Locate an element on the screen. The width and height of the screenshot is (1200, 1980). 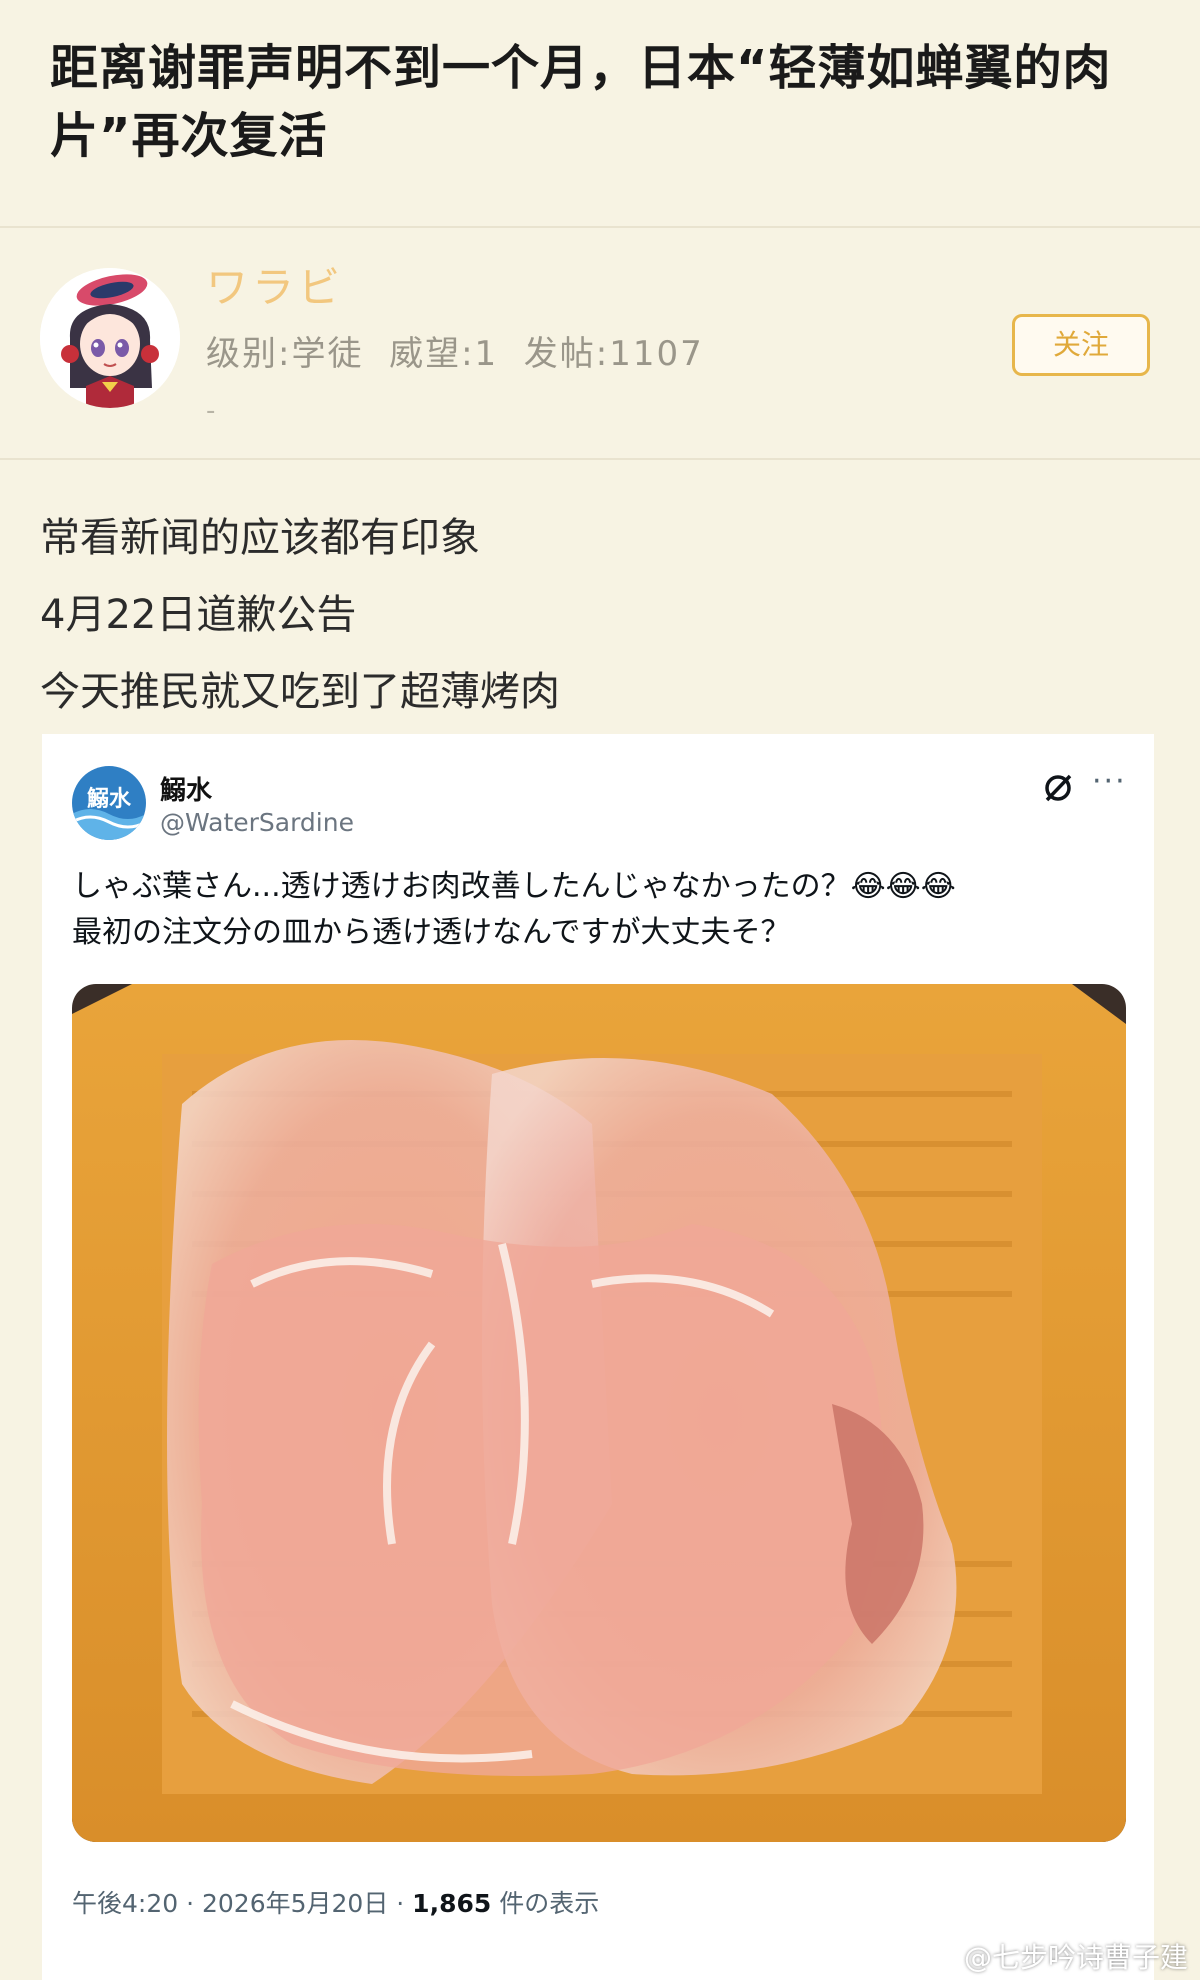
tweet-avatar: 鰯水 is located at coordinates (109, 803).